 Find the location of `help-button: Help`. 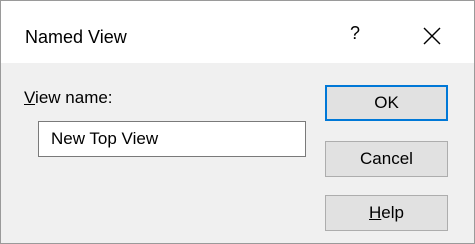

help-button: Help is located at coordinates (386, 213).